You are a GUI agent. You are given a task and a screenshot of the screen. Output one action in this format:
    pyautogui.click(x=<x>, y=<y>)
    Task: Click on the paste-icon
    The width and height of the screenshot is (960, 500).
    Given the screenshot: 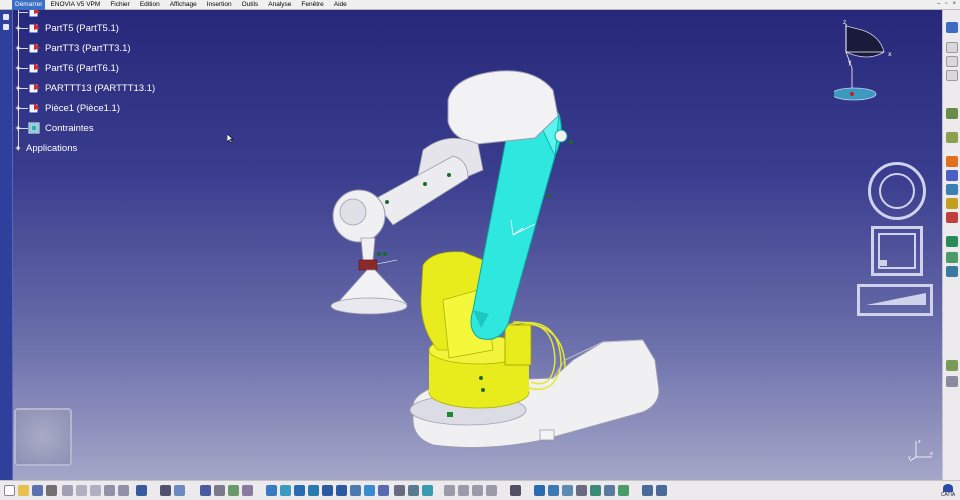 What is the action you would take?
    pyautogui.click(x=95, y=490)
    